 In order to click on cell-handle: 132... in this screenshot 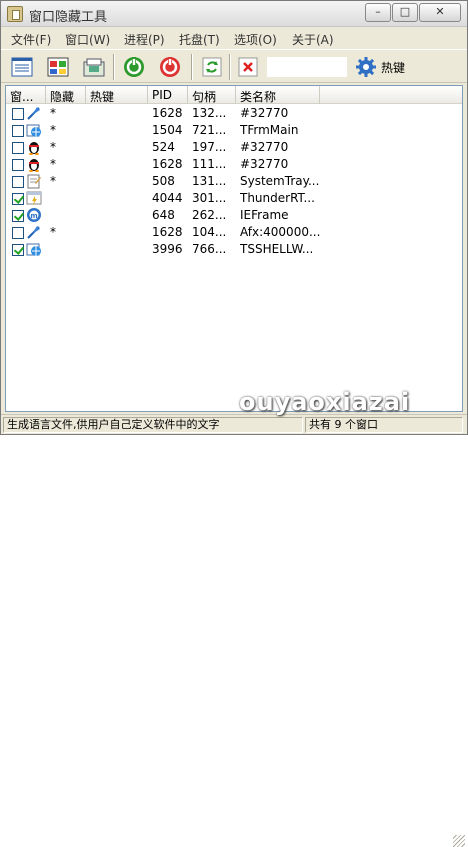, I will do `click(209, 113)`.